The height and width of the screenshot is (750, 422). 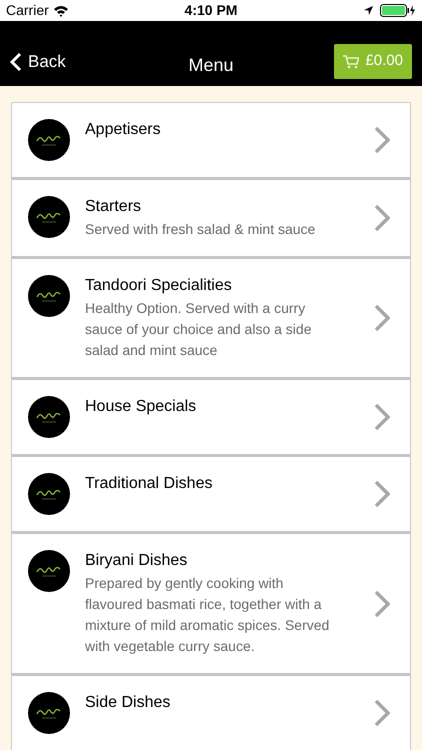 What do you see at coordinates (200, 229) in the screenshot?
I see `item-description: Served with fresh salad & mint sauce` at bounding box center [200, 229].